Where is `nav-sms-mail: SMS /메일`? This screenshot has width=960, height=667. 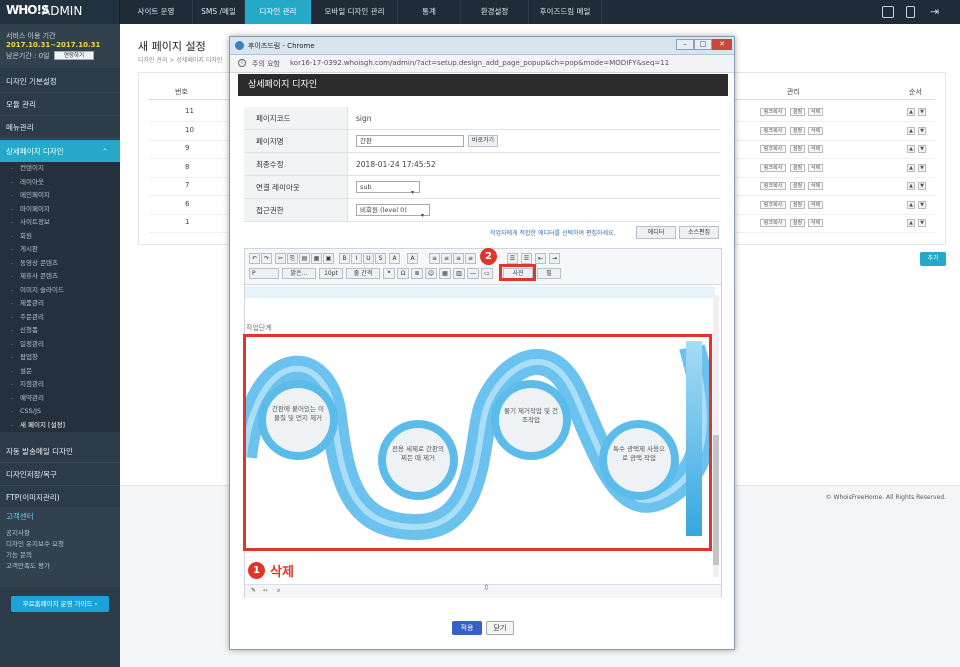
nav-sms-mail: SMS /메일 is located at coordinates (219, 12).